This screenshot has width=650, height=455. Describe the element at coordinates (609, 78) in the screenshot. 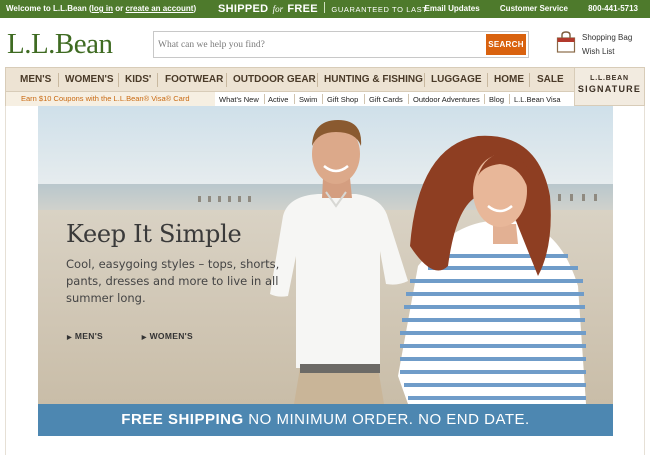

I see `signature-brand: L.L.BEAN` at that location.